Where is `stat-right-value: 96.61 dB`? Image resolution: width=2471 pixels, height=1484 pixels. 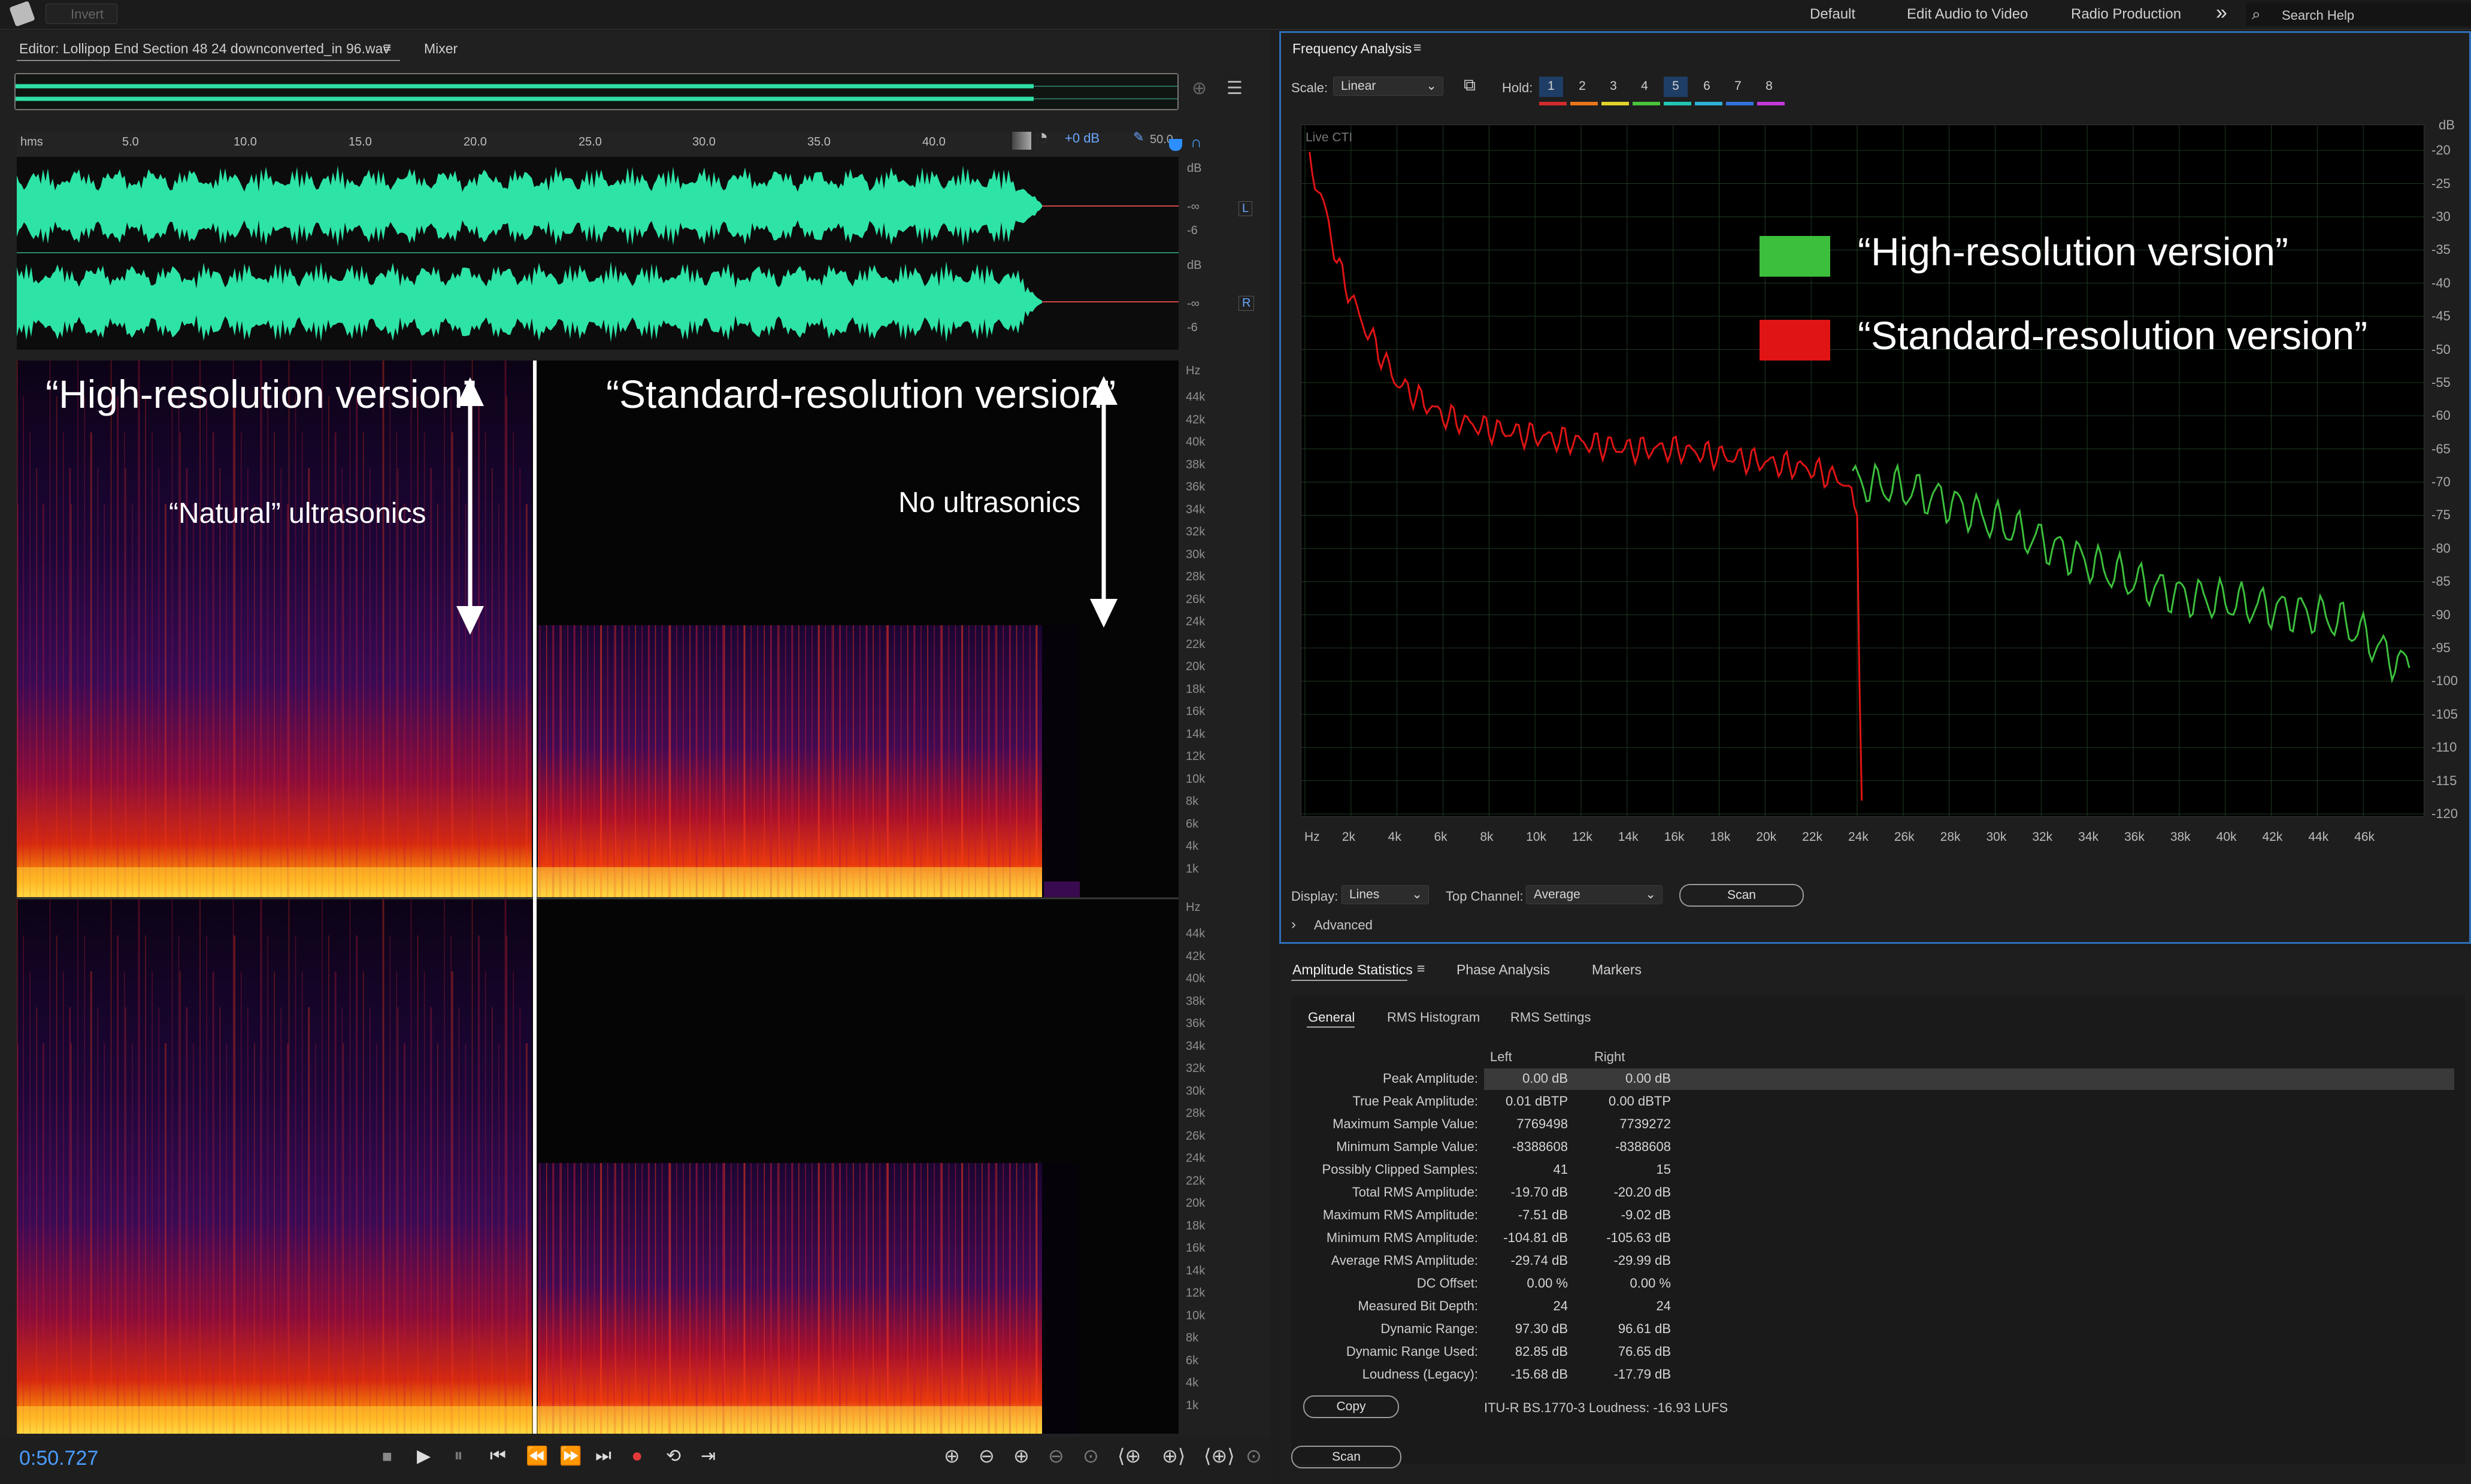
stat-right-value: 96.61 dB is located at coordinates (1626, 1329).